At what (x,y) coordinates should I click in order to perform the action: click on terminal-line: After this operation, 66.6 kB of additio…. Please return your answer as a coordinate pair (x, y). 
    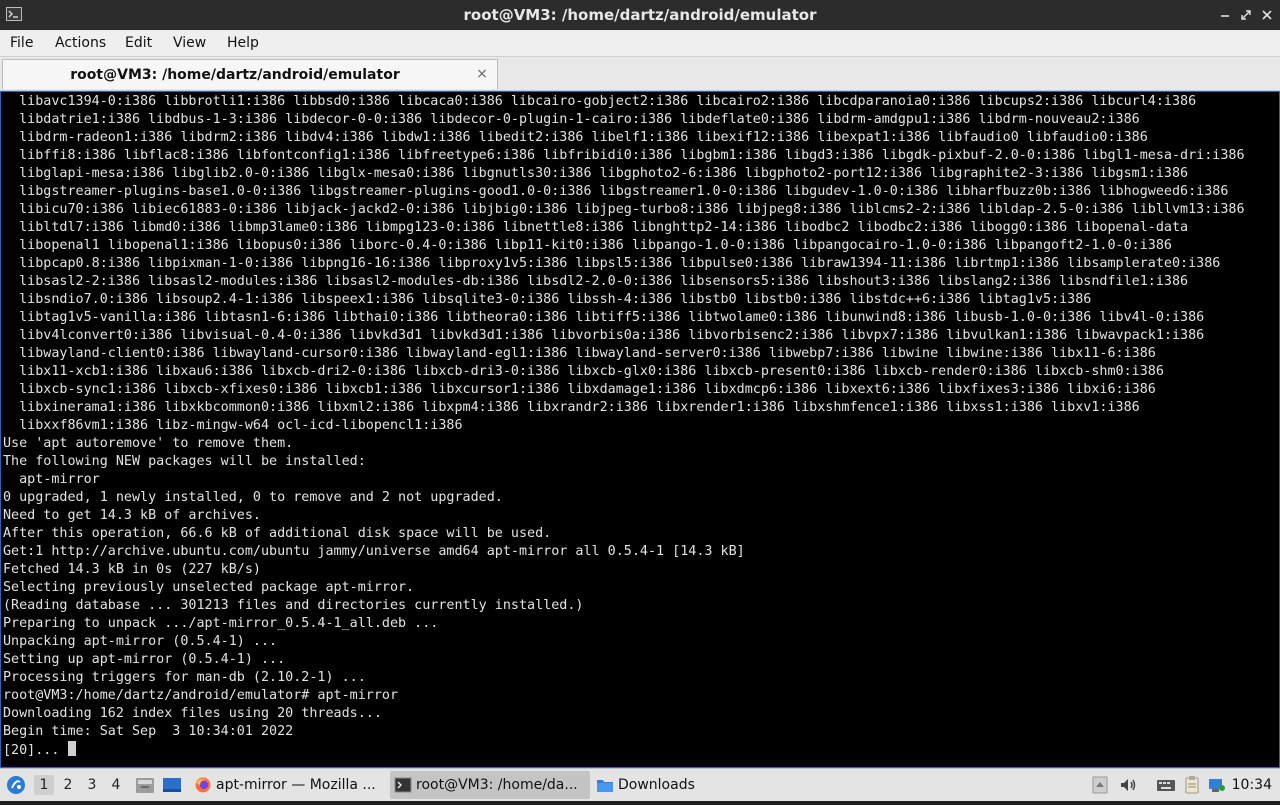
    Looking at the image, I should click on (277, 533).